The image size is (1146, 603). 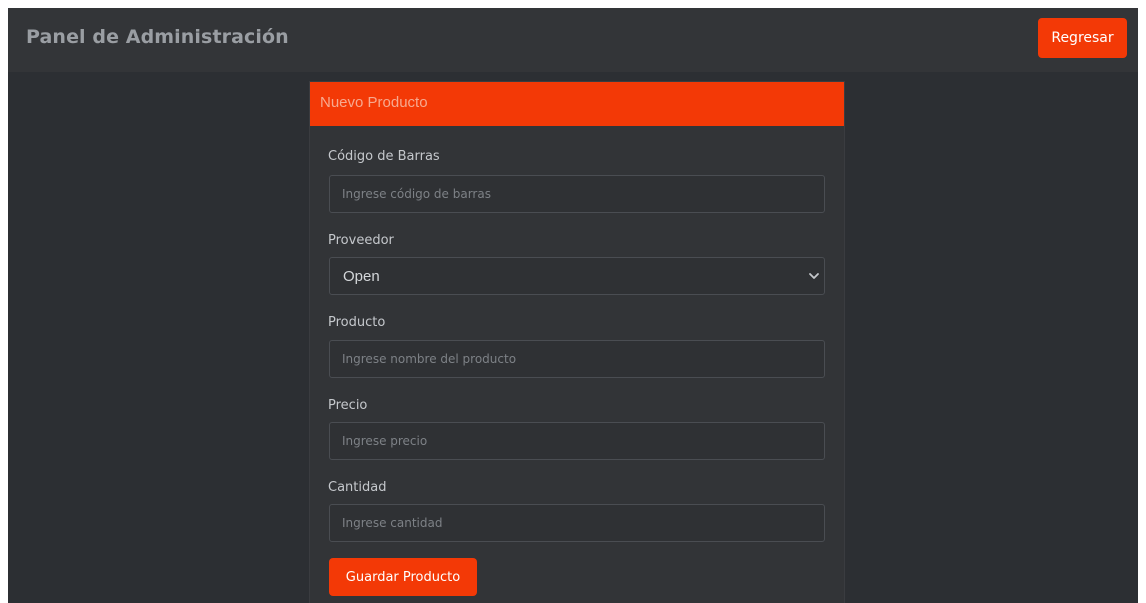 What do you see at coordinates (573, 40) in the screenshot?
I see `navbar: Panel de Administración Regresar` at bounding box center [573, 40].